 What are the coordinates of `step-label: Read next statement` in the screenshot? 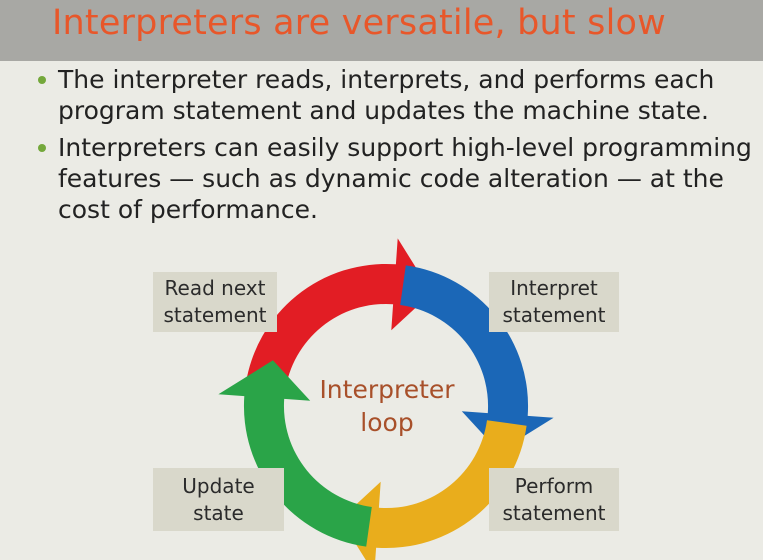 It's located at (215, 301).